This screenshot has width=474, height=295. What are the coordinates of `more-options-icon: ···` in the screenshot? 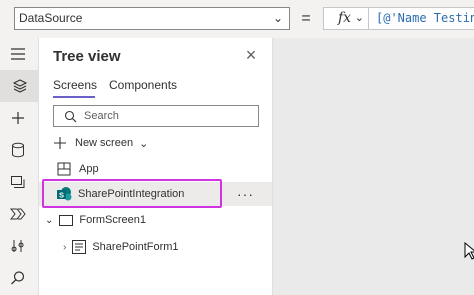 It's located at (245, 194).